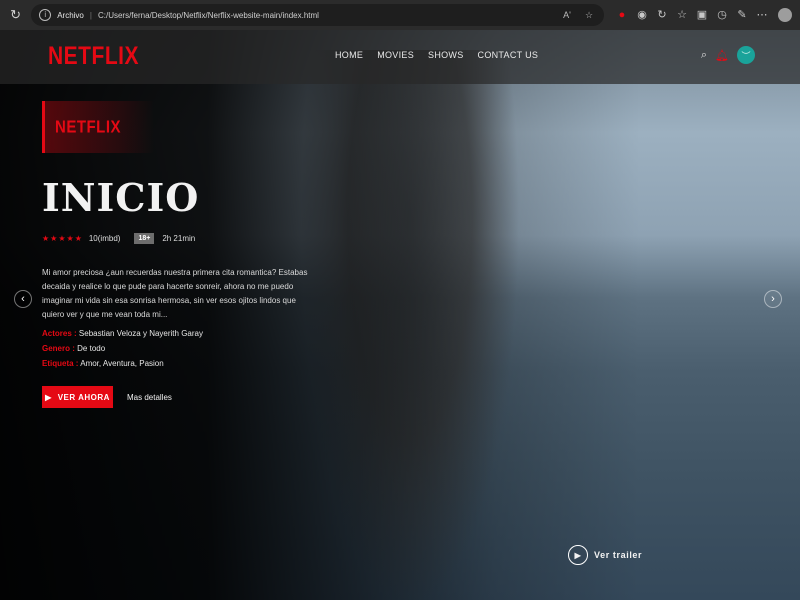 The height and width of the screenshot is (600, 800). I want to click on downloads-icon: ✎, so click(742, 15).